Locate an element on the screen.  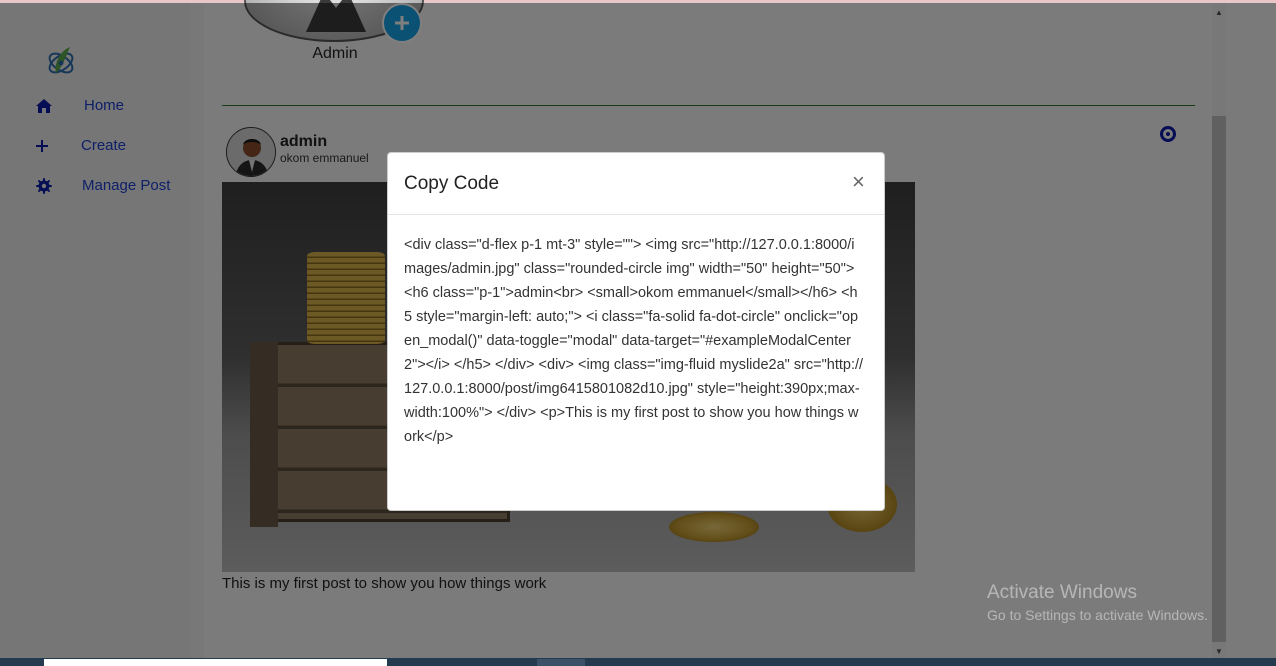
taskbar-item is located at coordinates (561, 662).